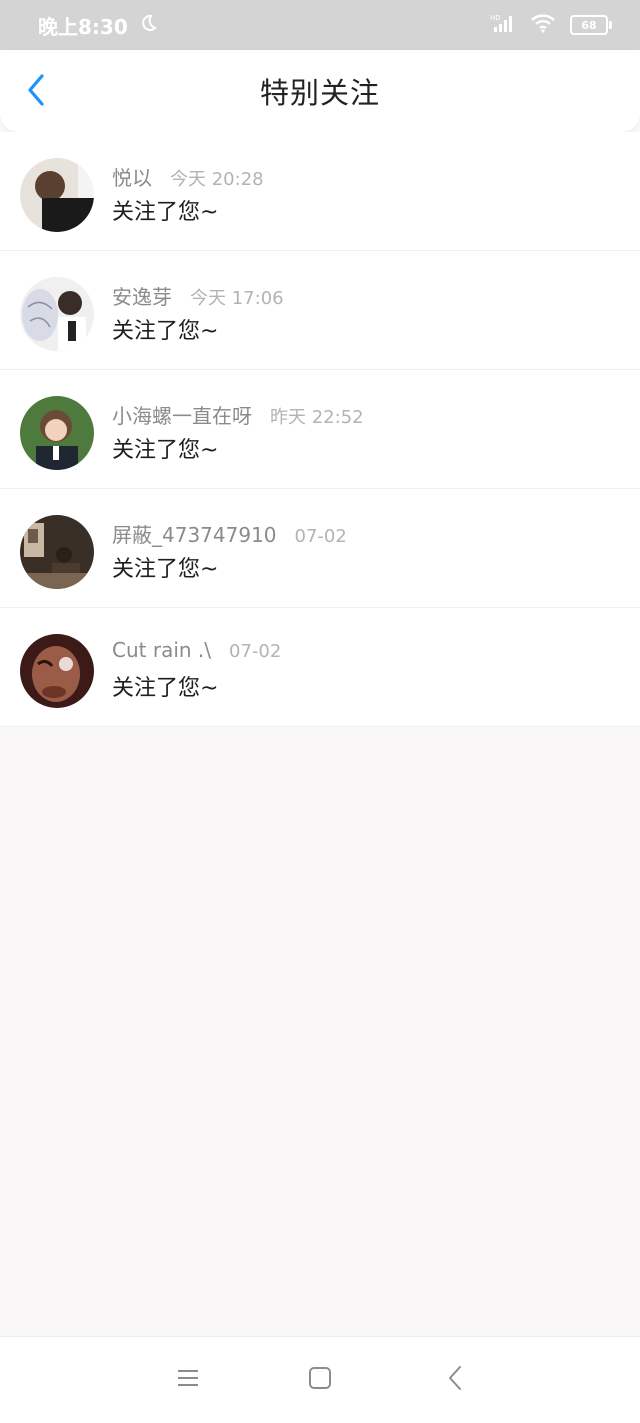 The width and height of the screenshot is (640, 1423). I want to click on chevron-left-icon, so click(455, 1380).